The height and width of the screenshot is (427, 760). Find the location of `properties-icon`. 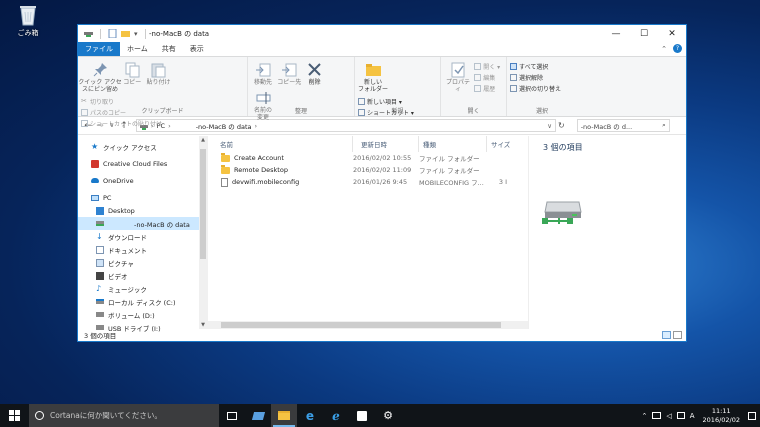

properties-icon is located at coordinates (112, 33).